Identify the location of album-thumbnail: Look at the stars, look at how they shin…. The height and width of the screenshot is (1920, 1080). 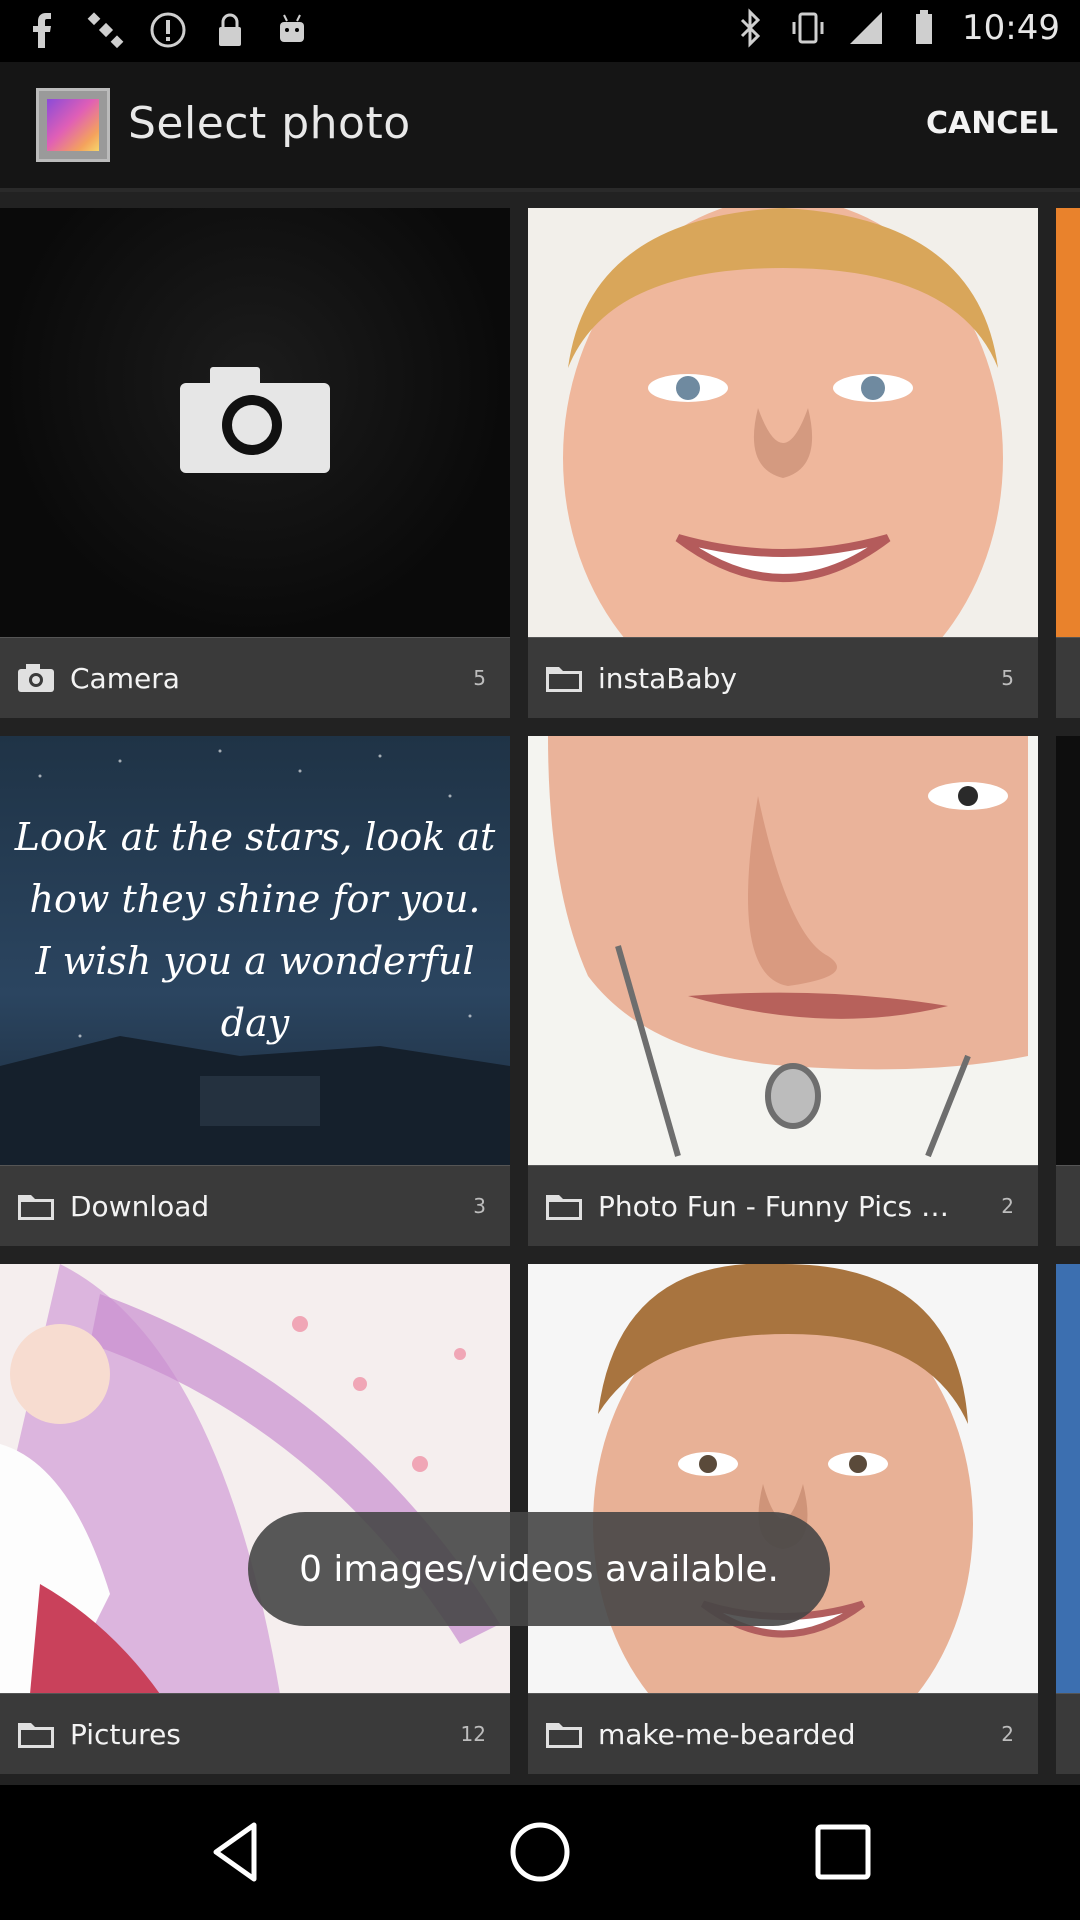
(255, 951).